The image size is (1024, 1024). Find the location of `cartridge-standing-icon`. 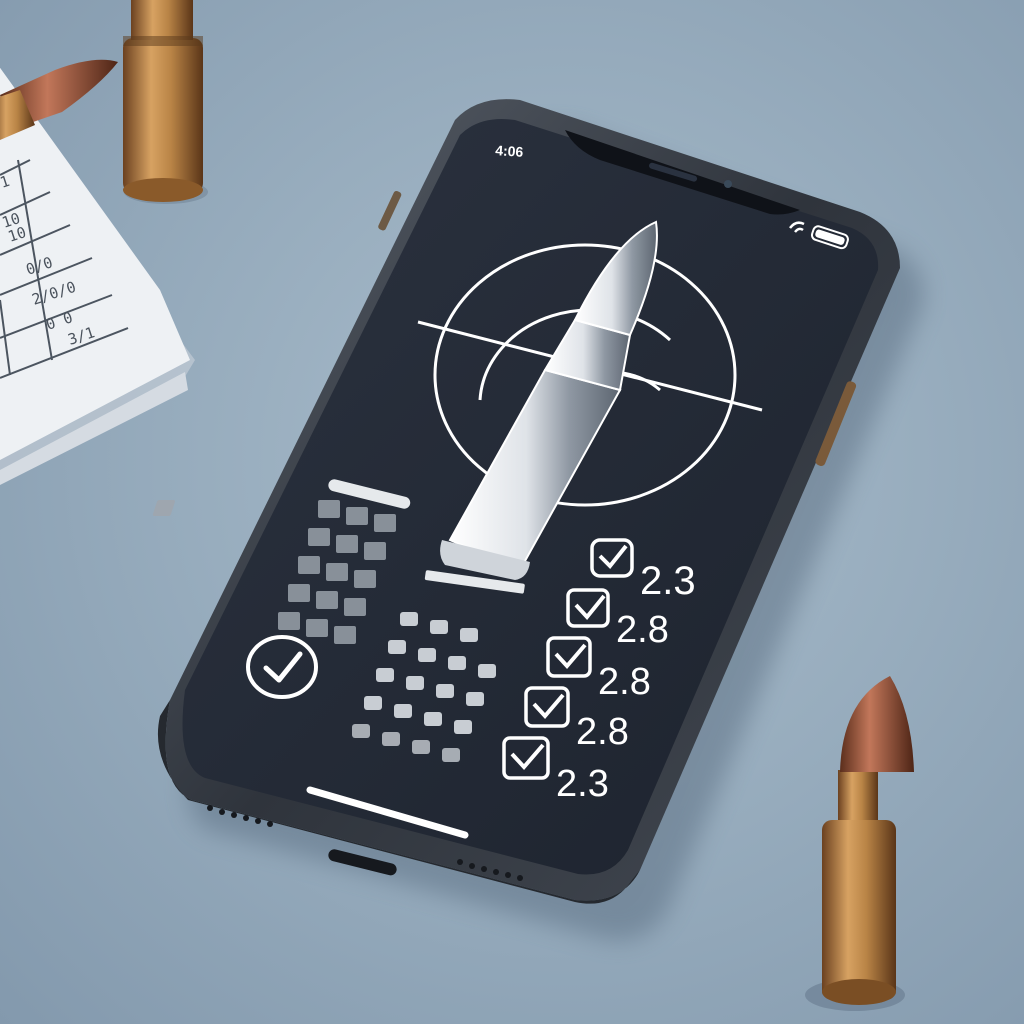

cartridge-standing-icon is located at coordinates (165, 102).